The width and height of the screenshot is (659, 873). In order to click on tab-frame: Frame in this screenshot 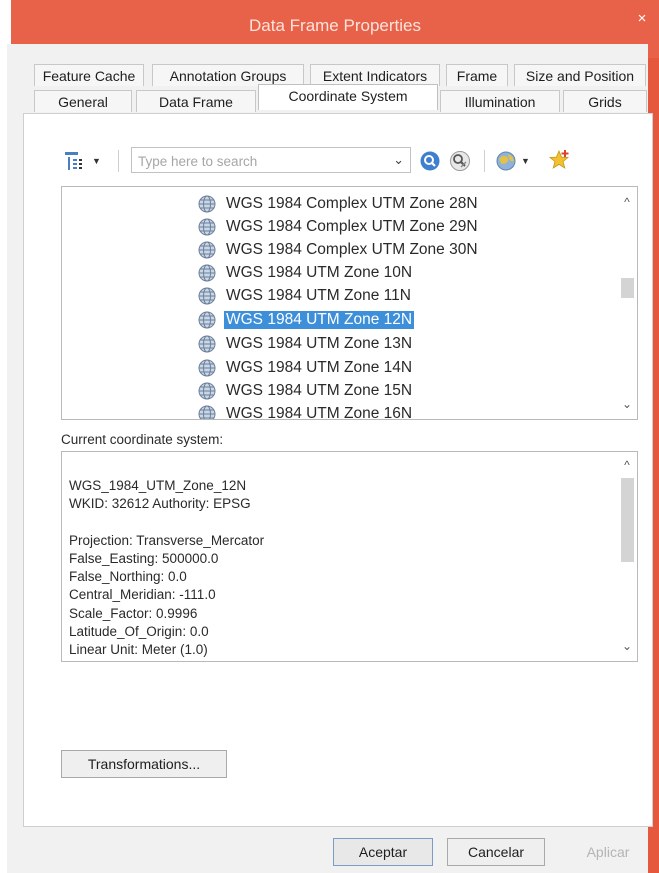, I will do `click(477, 75)`.